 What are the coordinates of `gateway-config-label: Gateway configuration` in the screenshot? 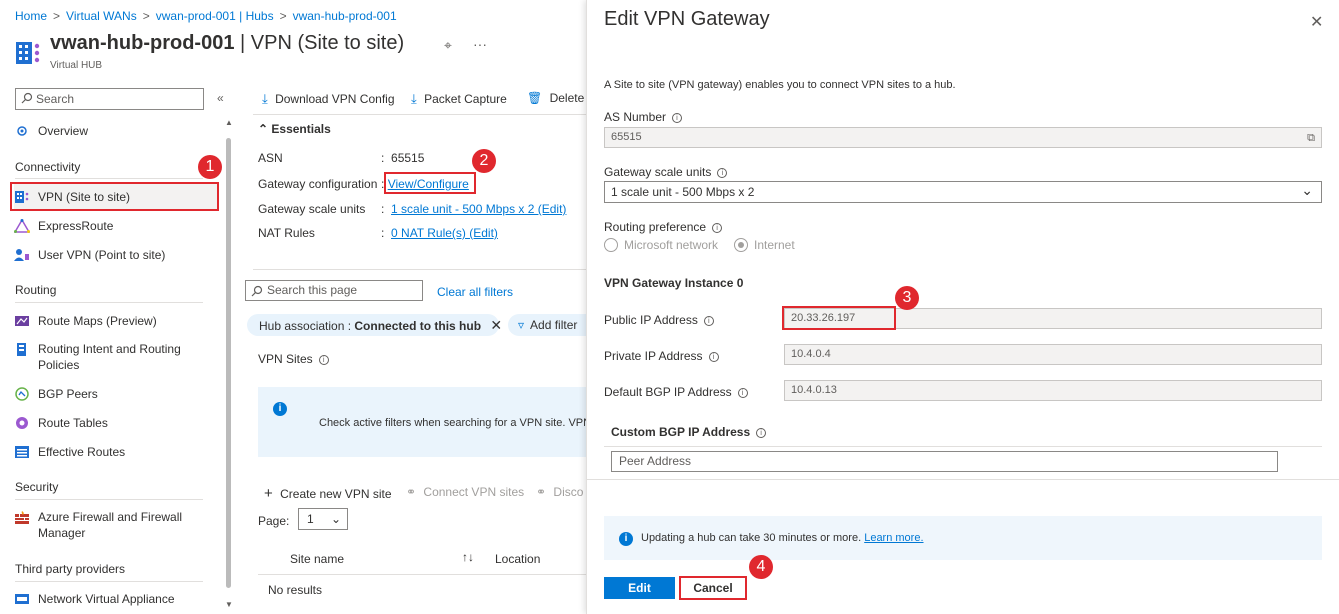 It's located at (318, 184).